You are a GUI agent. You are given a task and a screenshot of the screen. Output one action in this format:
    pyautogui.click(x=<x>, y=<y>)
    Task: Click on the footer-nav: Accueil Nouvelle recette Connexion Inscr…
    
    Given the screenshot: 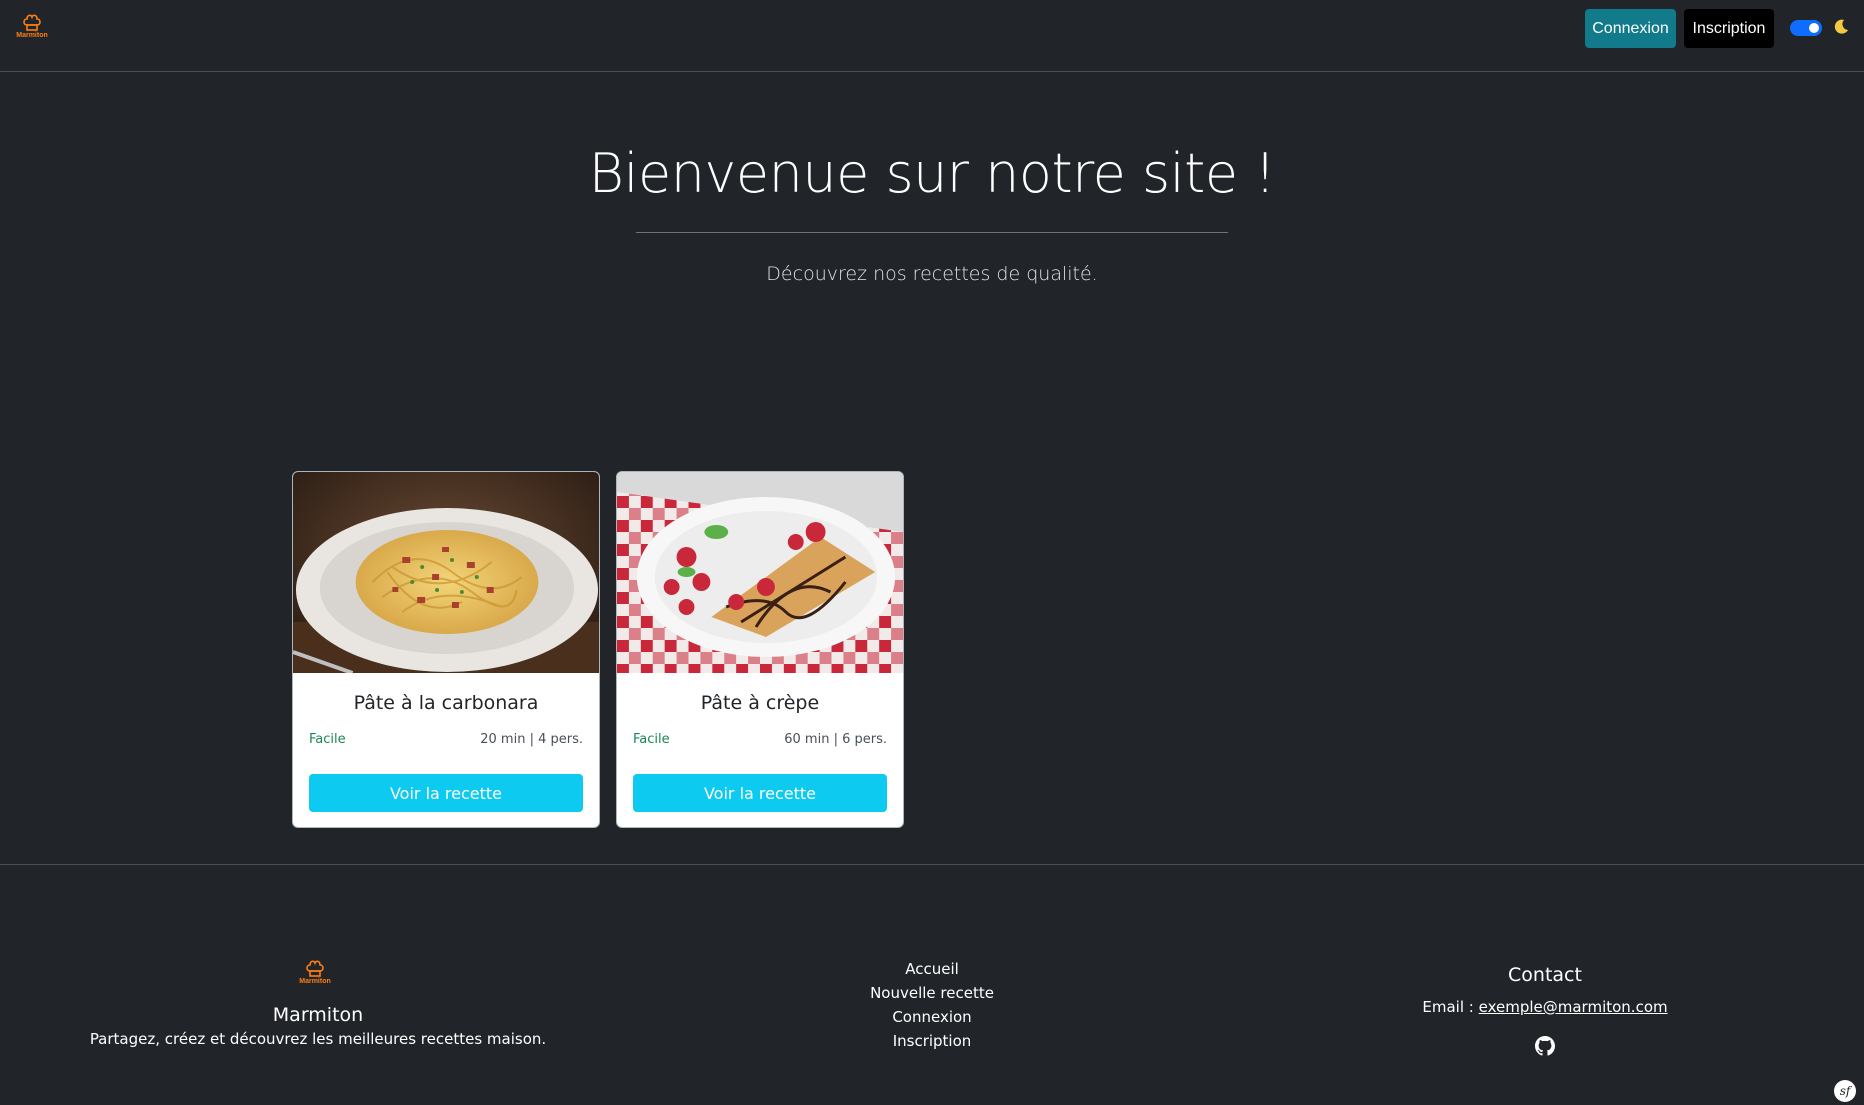 What is the action you would take?
    pyautogui.click(x=932, y=1005)
    